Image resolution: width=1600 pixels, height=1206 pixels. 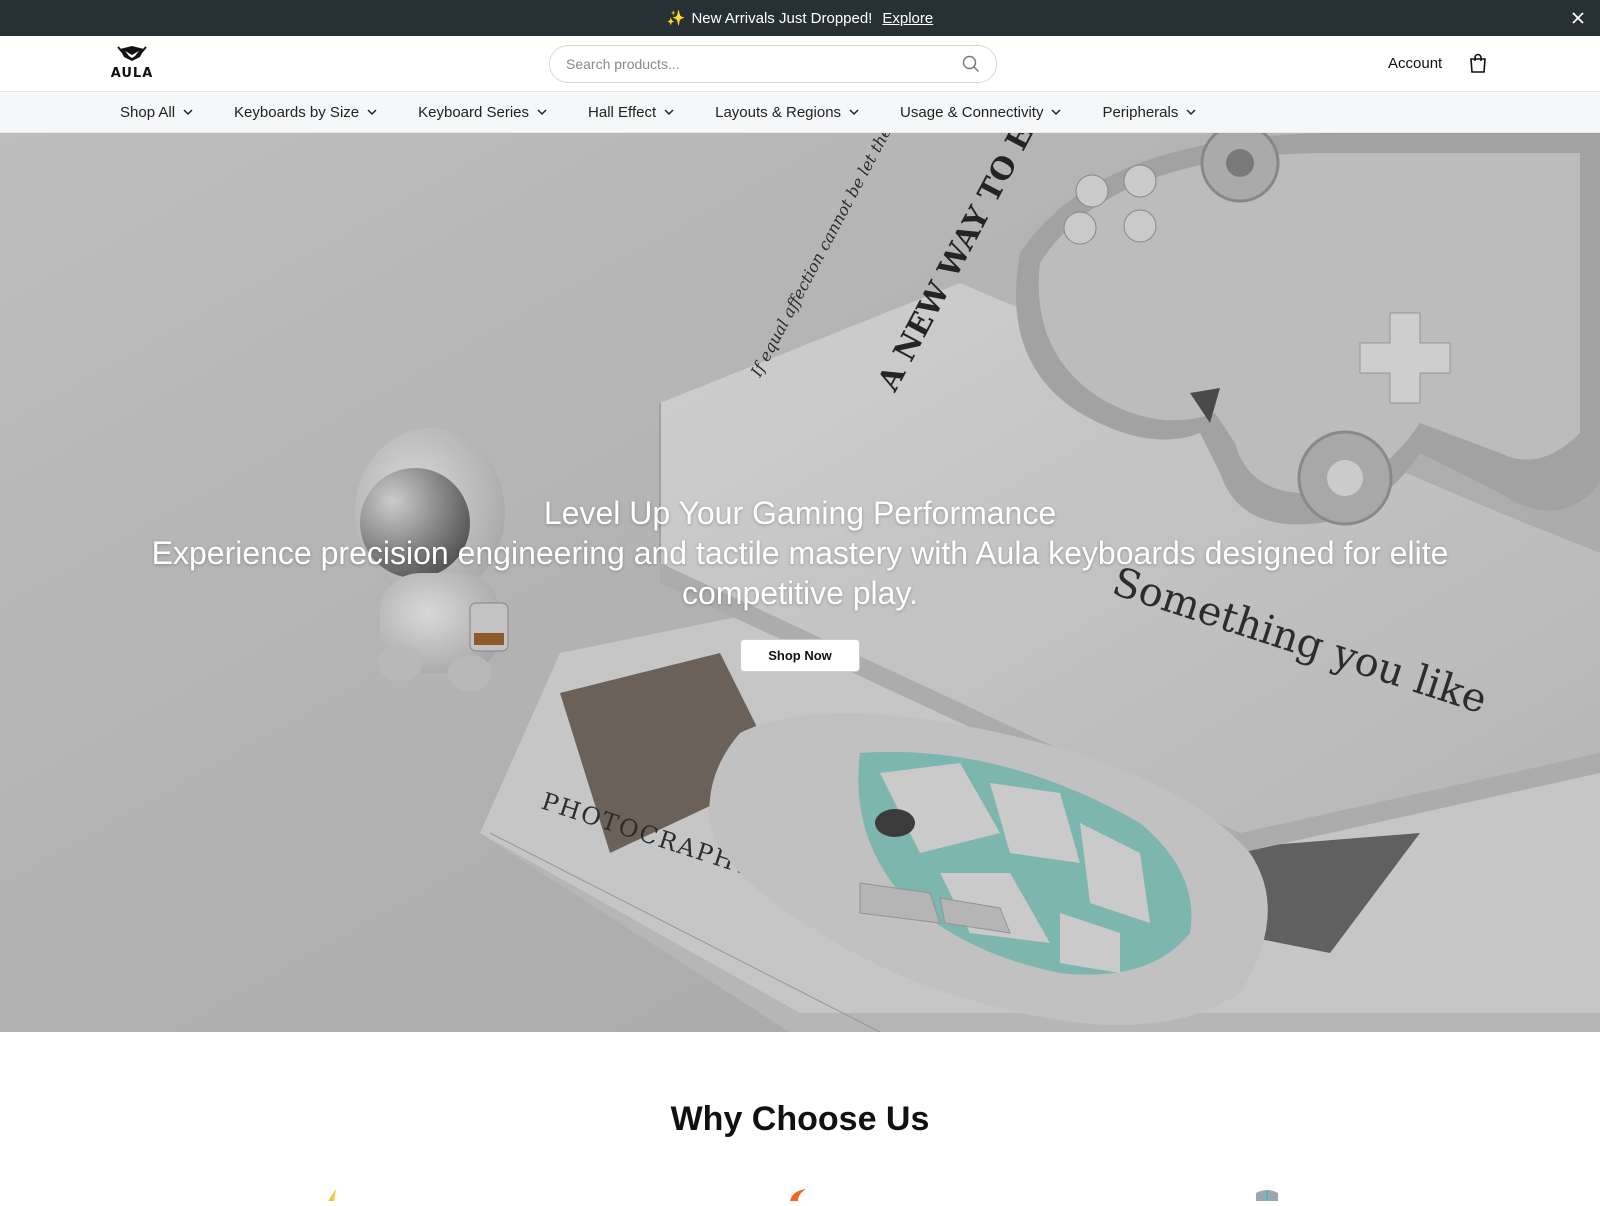 I want to click on search-icon, so click(x=971, y=64).